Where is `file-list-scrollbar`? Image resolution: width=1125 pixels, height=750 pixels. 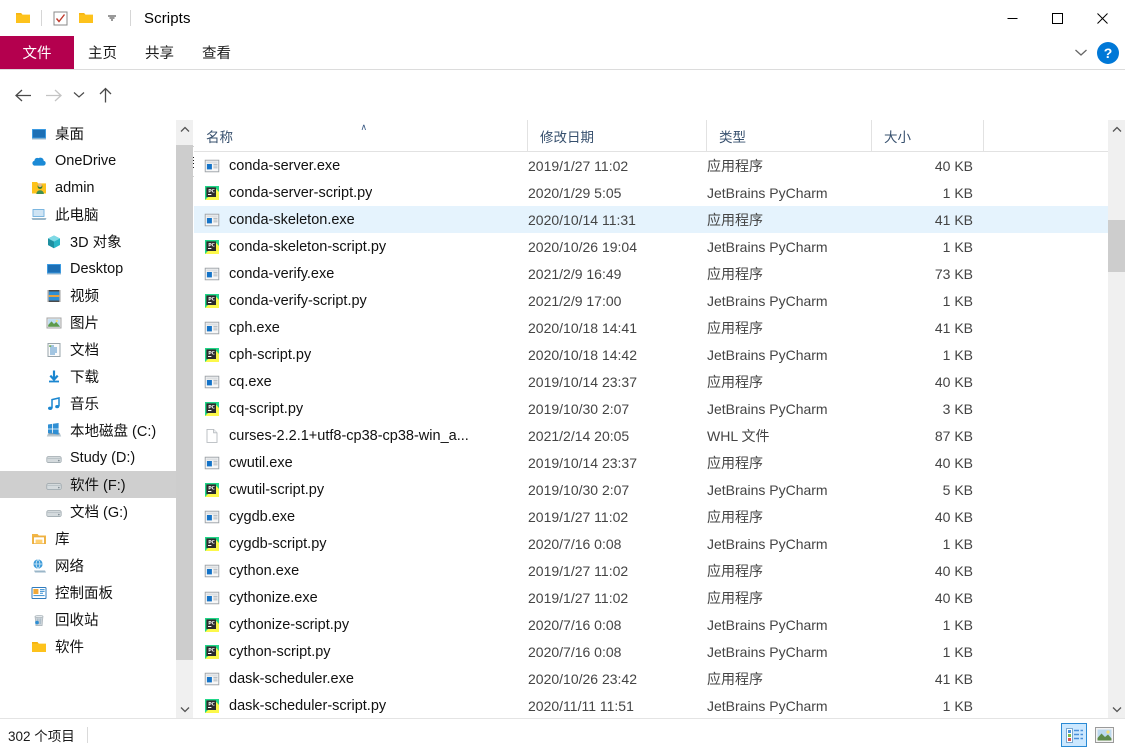
file-list-scrollbar is located at coordinates (1116, 419).